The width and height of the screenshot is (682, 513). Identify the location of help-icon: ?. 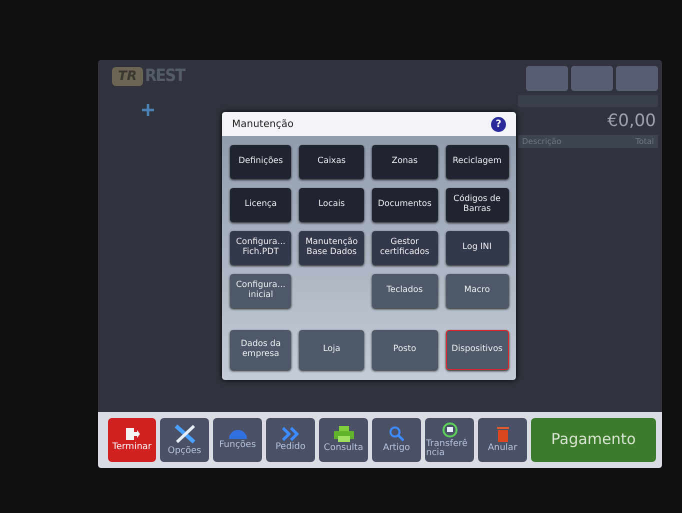
(498, 124).